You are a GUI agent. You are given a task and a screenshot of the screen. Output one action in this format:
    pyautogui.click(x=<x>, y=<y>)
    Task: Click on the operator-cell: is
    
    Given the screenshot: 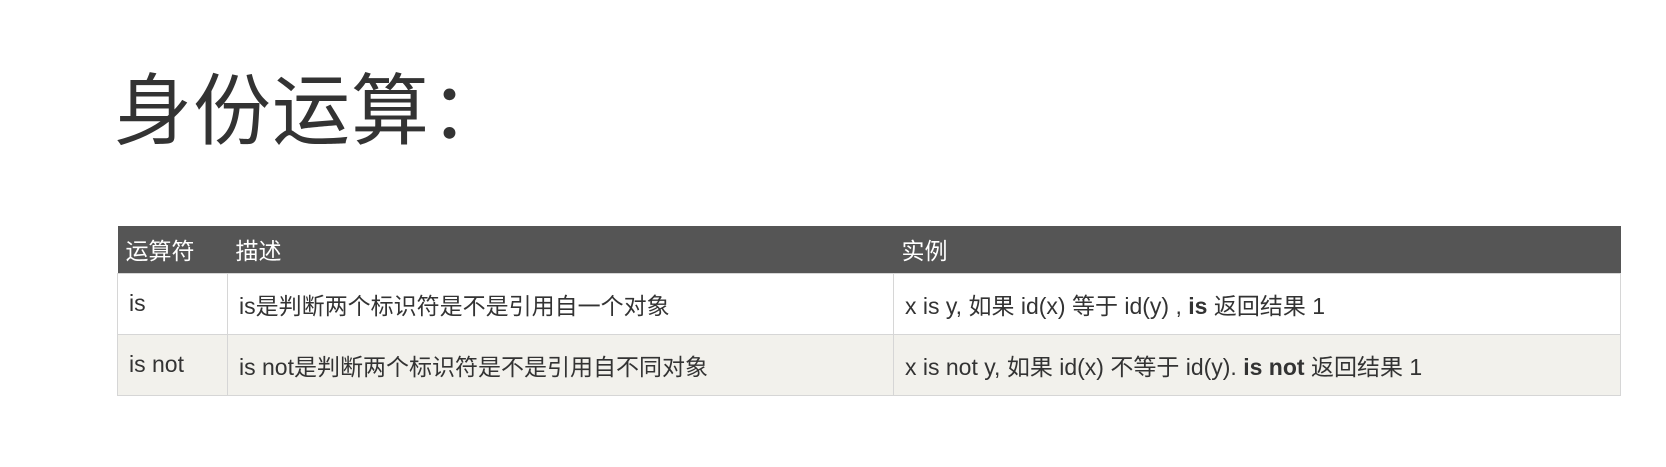 What is the action you would take?
    pyautogui.click(x=172, y=303)
    